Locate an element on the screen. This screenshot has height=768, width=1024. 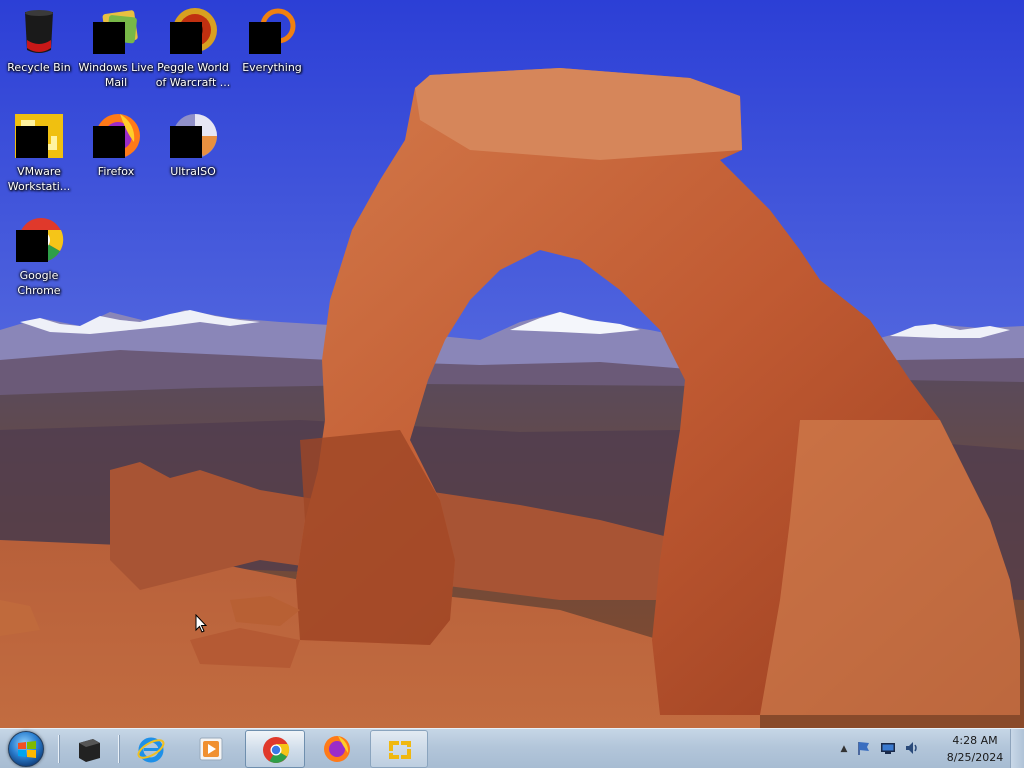
desktop-icon-recycle-bin: Recycle Bin is located at coordinates (39, 52).